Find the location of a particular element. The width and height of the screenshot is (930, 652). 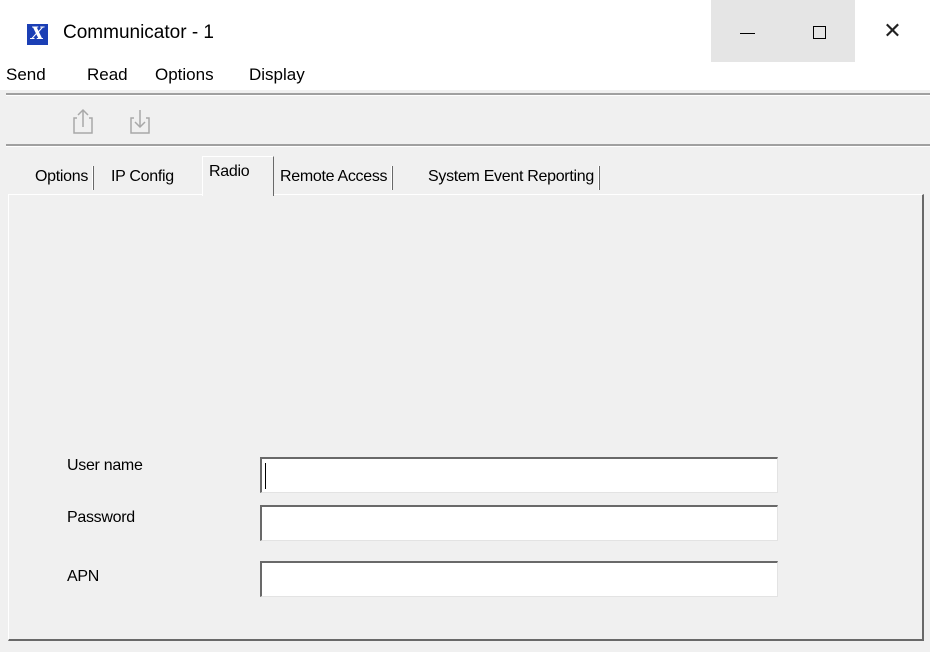

send-toolbar-button is located at coordinates (83, 121).